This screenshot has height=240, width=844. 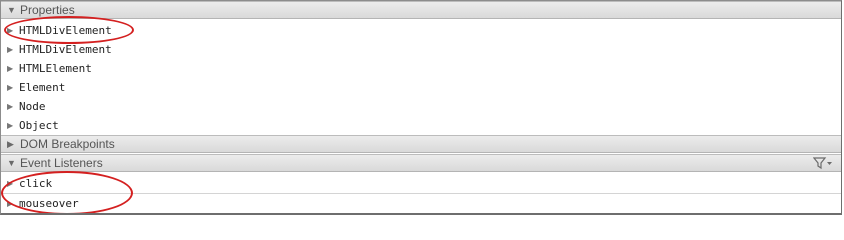 I want to click on property-item-label: Node, so click(x=32, y=106).